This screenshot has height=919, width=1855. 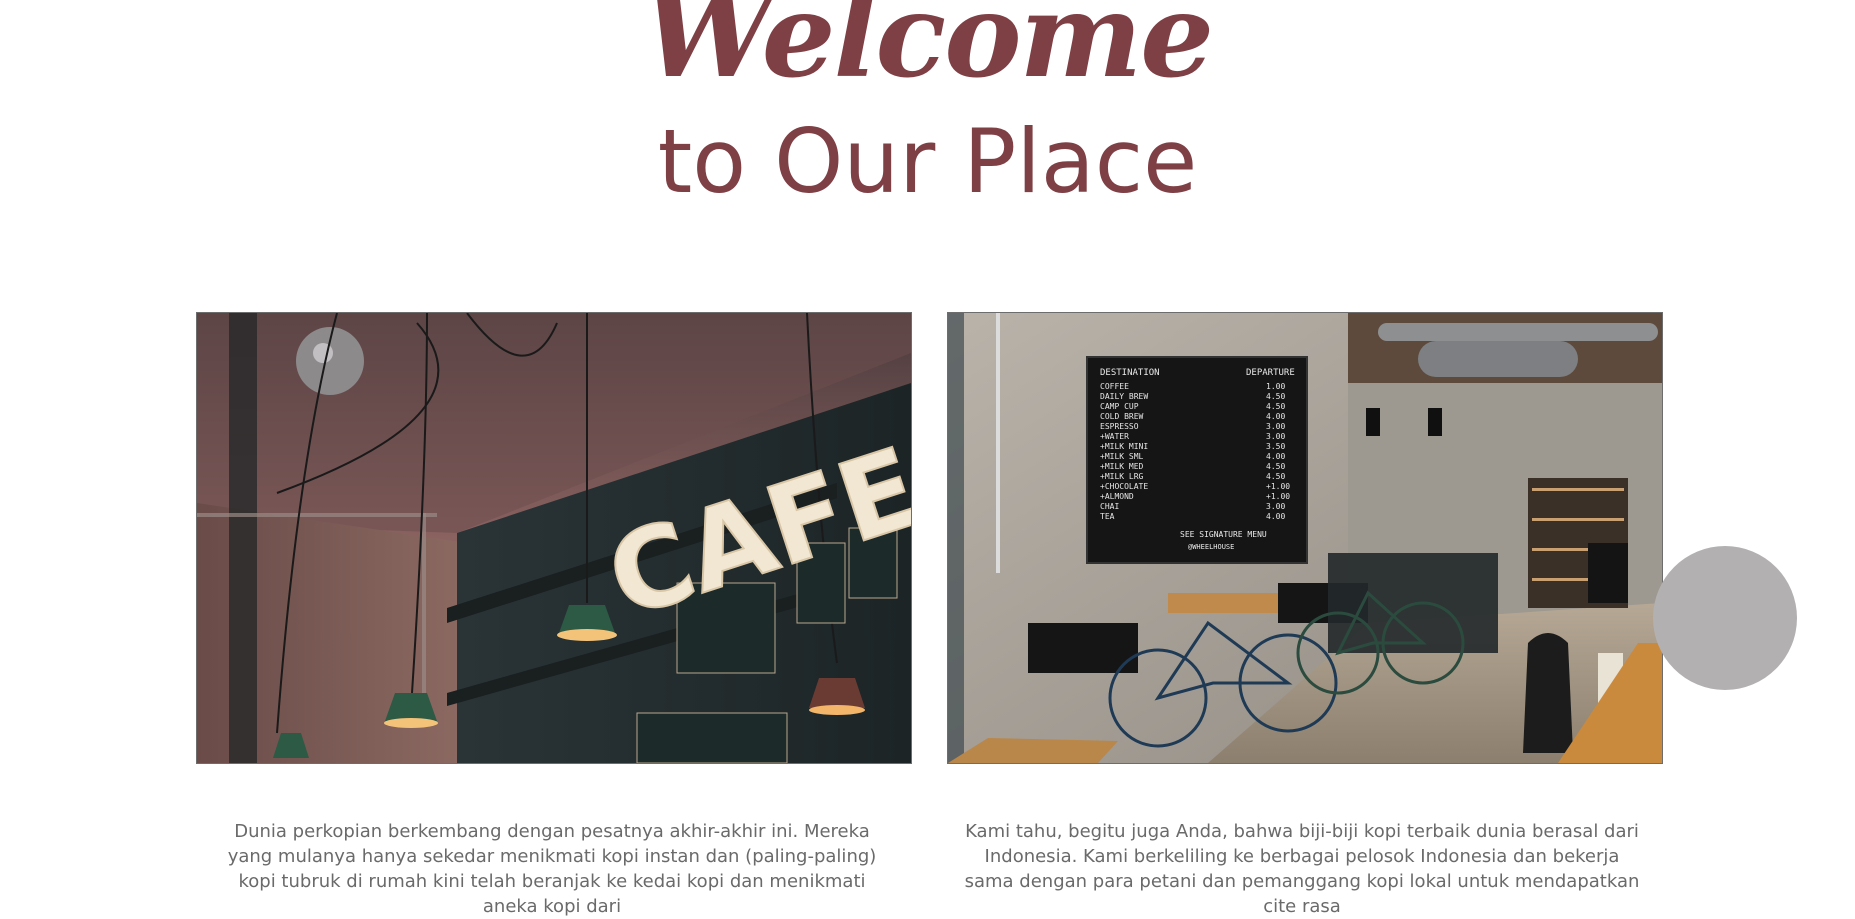 What do you see at coordinates (1122, 466) in the screenshot?
I see `board-item: +MILK MED` at bounding box center [1122, 466].